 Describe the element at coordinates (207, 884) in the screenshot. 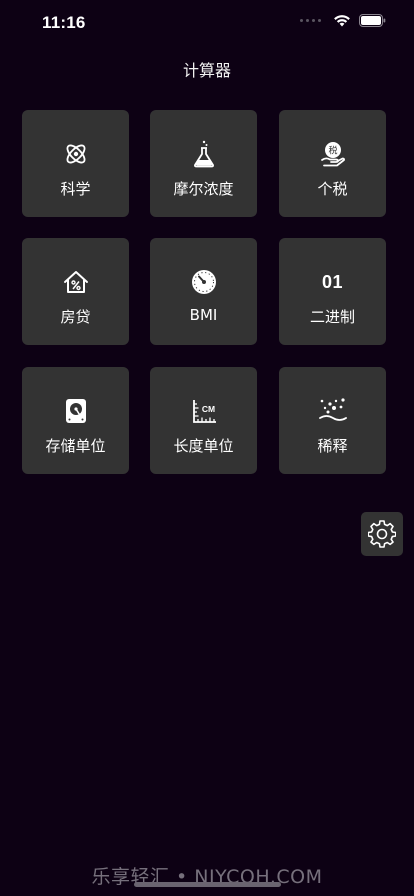

I see `home-indicator` at that location.